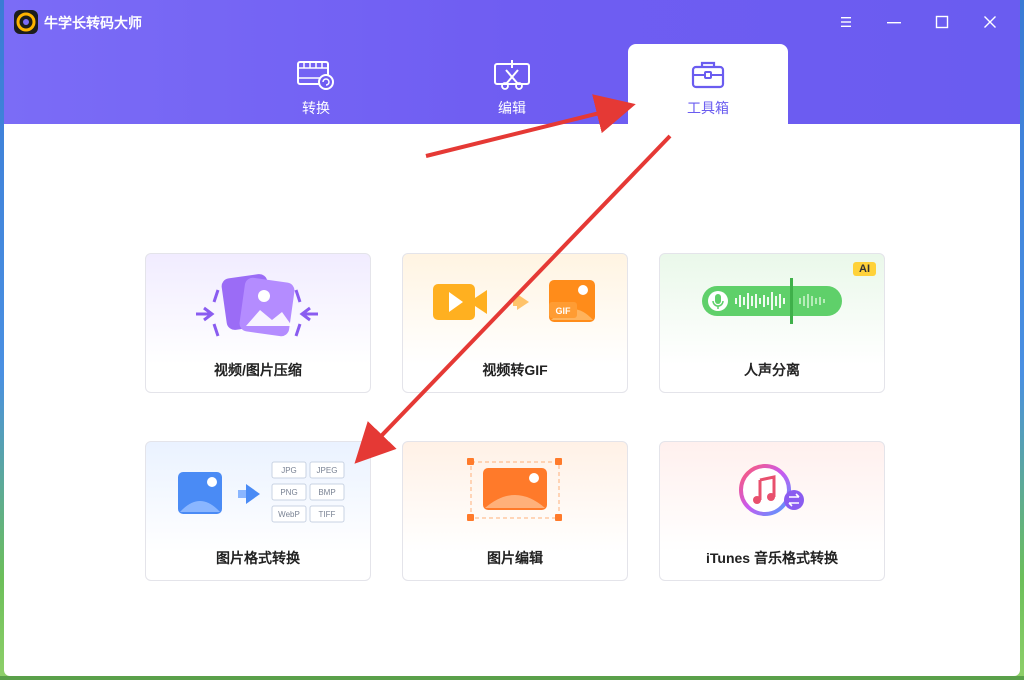  What do you see at coordinates (864, 269) in the screenshot?
I see `ai-badge: AI` at bounding box center [864, 269].